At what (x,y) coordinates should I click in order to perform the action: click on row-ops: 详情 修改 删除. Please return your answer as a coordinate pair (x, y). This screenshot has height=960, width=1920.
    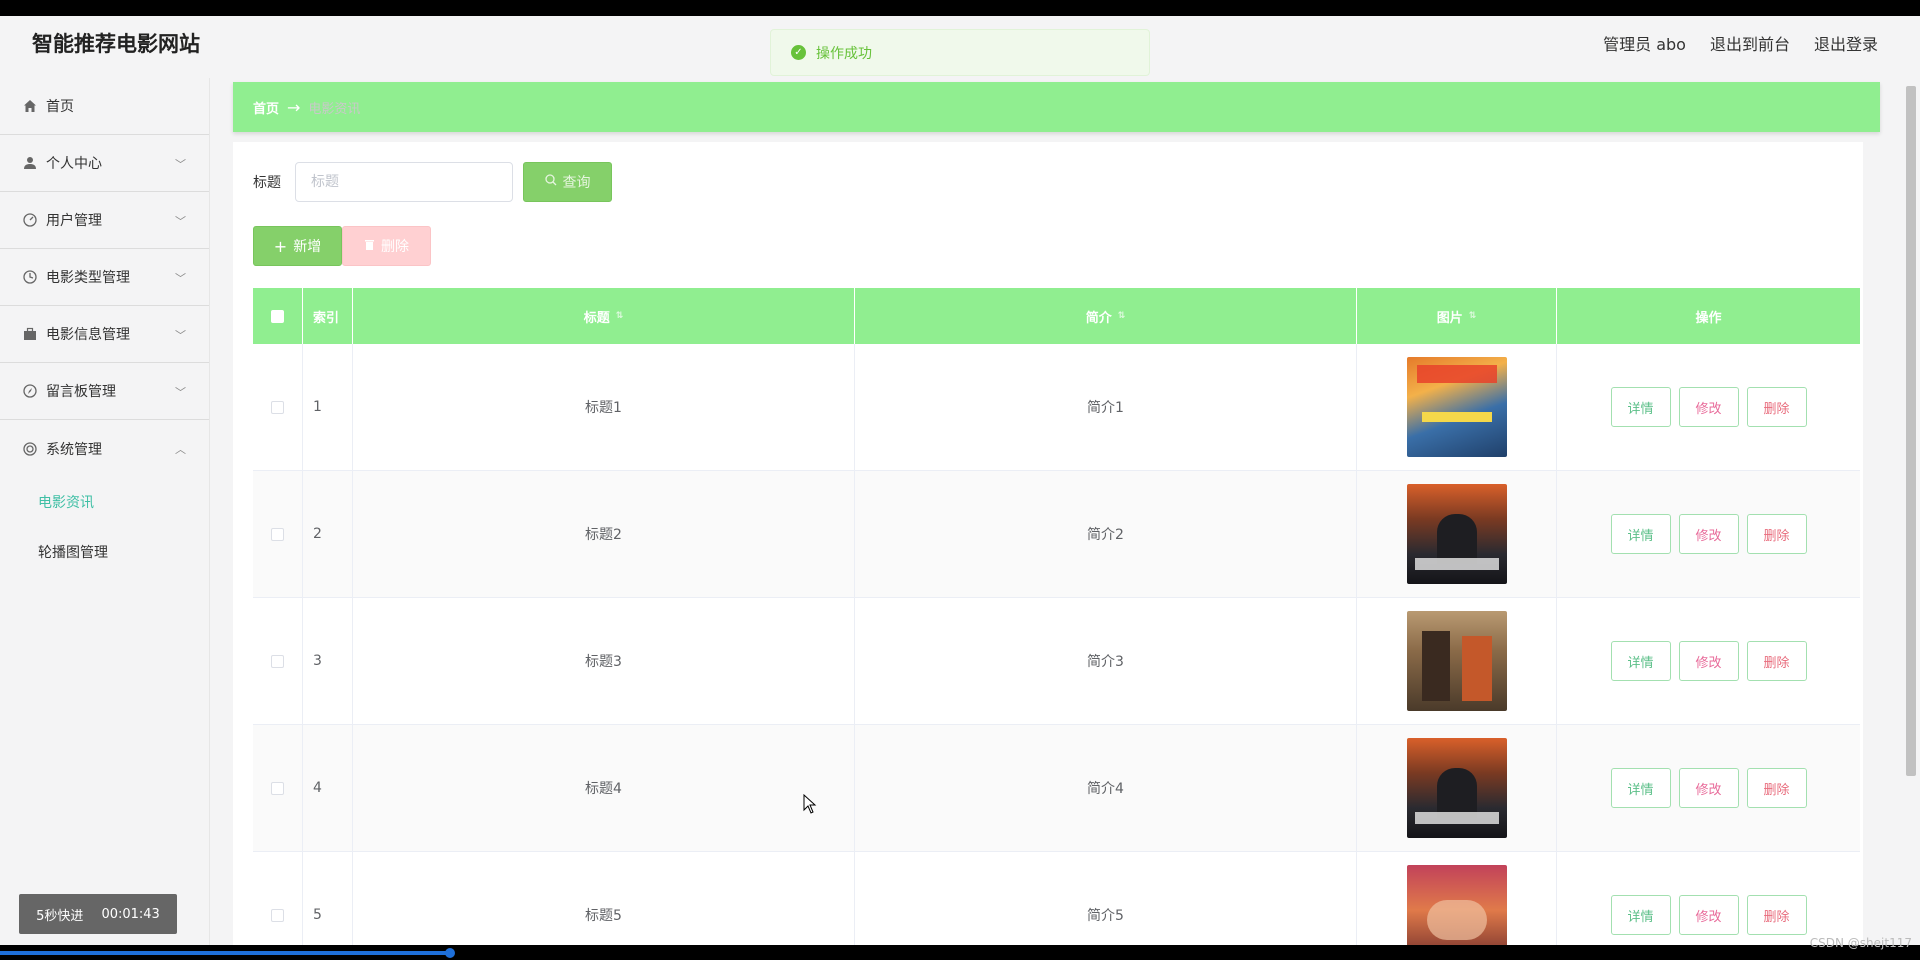
    Looking at the image, I should click on (1708, 661).